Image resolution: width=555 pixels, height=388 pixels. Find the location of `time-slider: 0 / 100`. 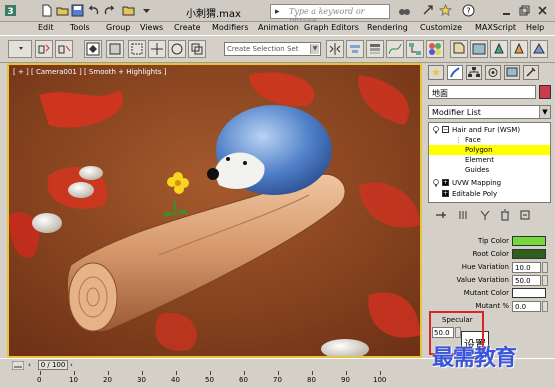

time-slider: 0 / 100 is located at coordinates (53, 365).